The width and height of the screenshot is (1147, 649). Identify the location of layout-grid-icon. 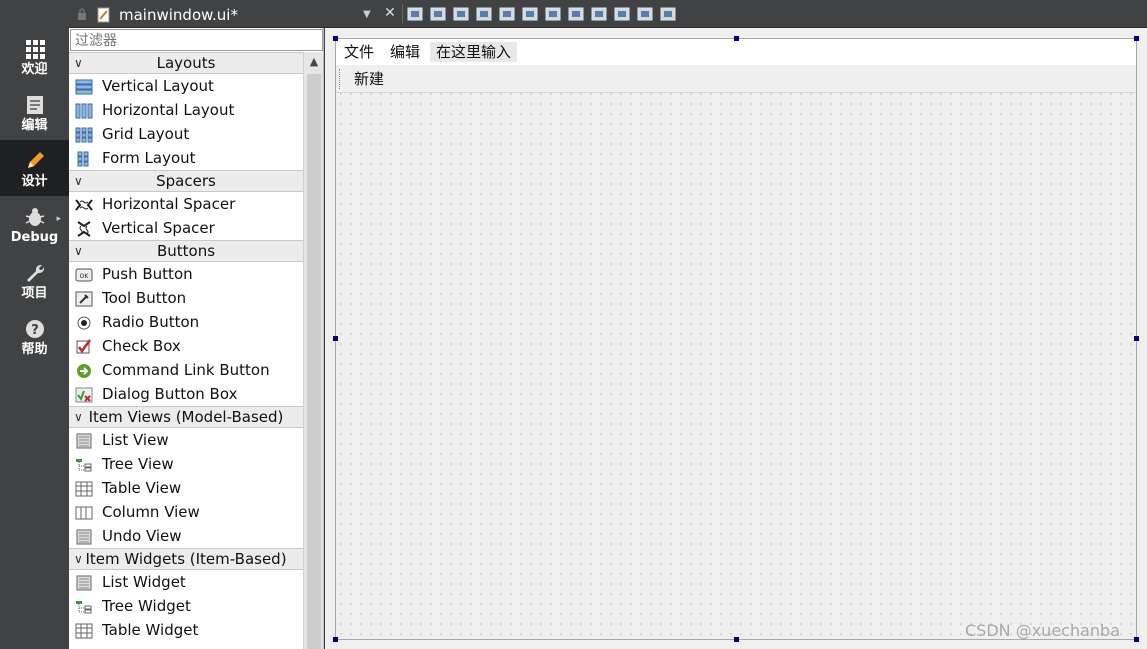
(622, 14).